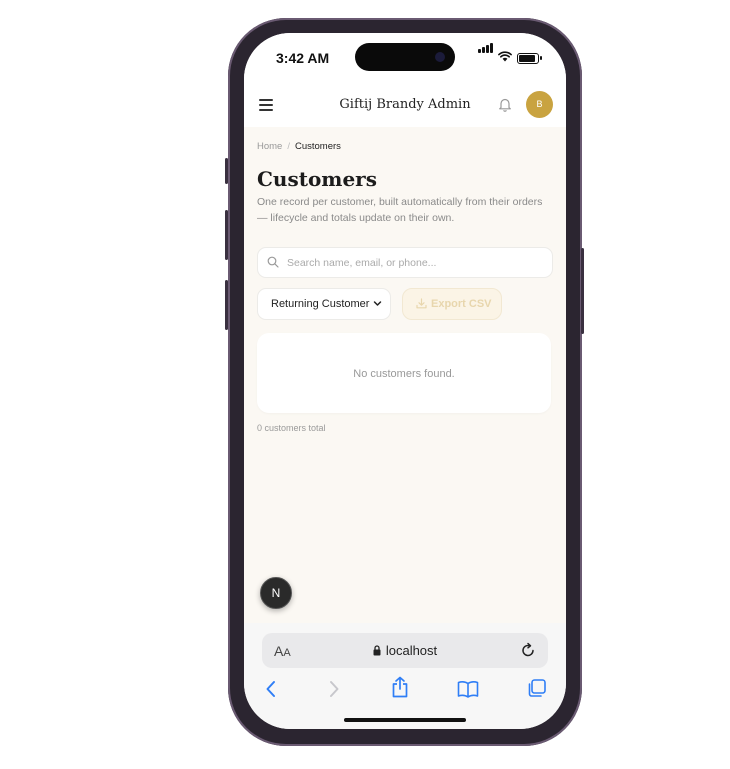  I want to click on url-text: localhost, so click(411, 650).